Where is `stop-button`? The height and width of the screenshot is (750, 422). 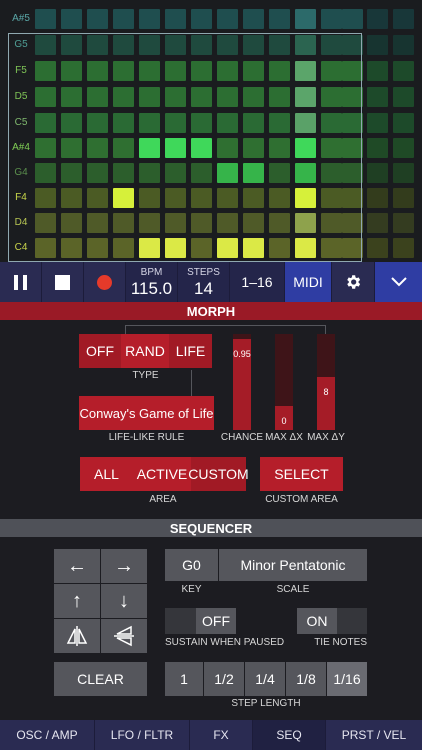 stop-button is located at coordinates (63, 282).